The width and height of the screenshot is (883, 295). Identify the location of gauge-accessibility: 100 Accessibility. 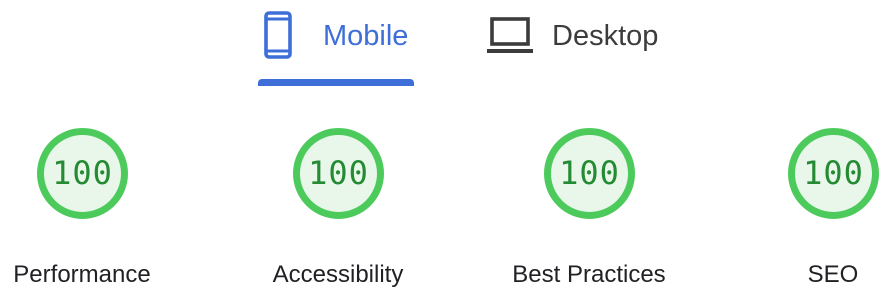
(338, 211).